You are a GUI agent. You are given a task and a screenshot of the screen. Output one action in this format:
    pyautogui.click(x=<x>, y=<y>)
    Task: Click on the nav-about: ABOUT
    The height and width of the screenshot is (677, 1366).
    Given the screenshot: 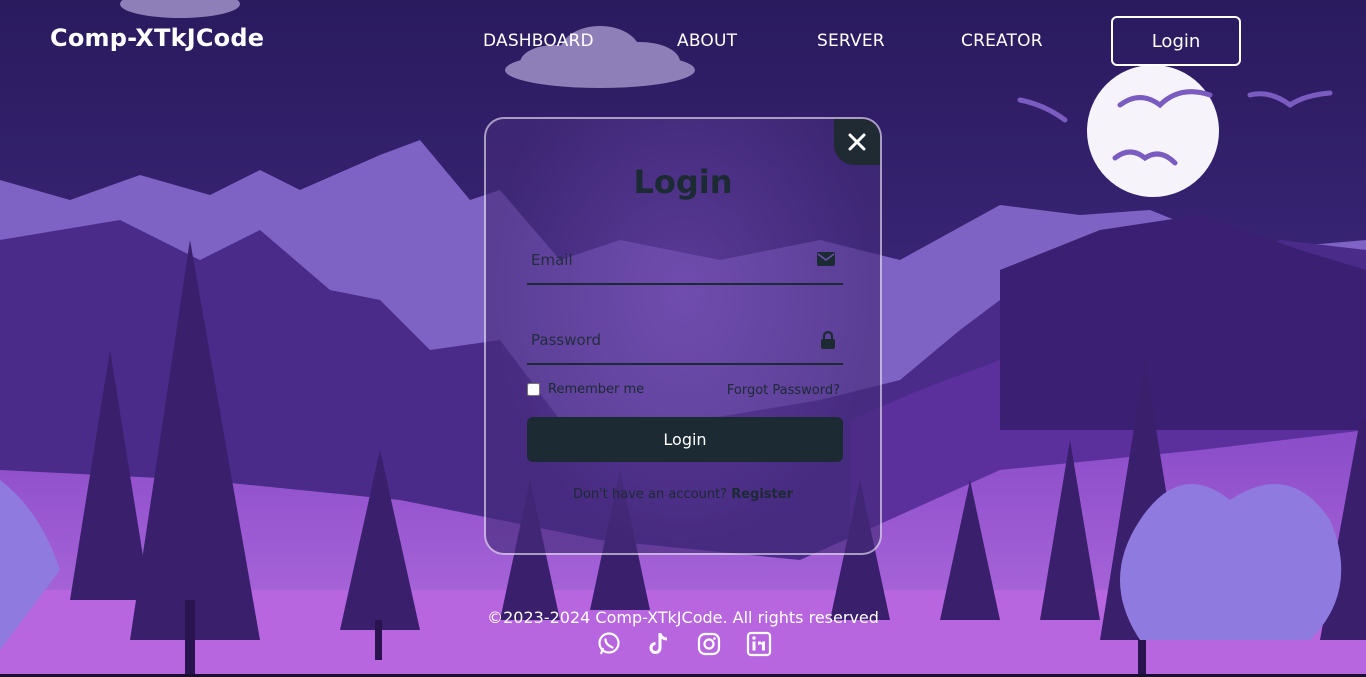 What is the action you would take?
    pyautogui.click(x=707, y=41)
    